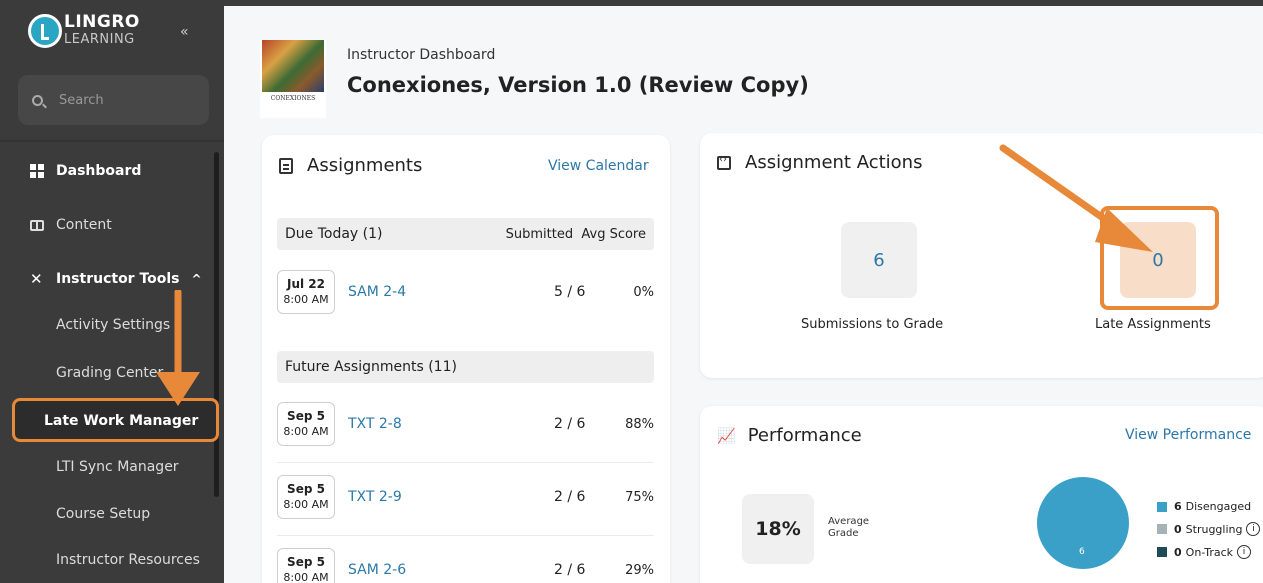 The image size is (1263, 583). I want to click on assignment-avg: 0%, so click(643, 292).